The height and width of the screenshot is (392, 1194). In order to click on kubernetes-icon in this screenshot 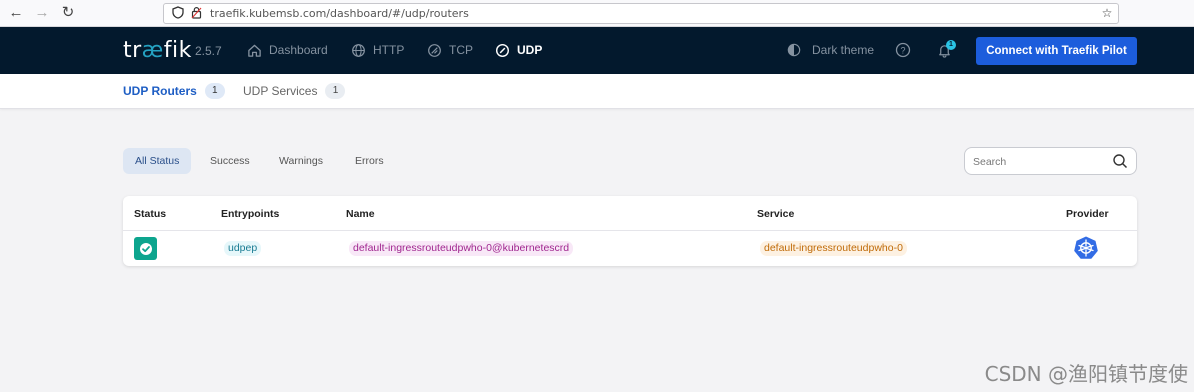, I will do `click(1086, 248)`.